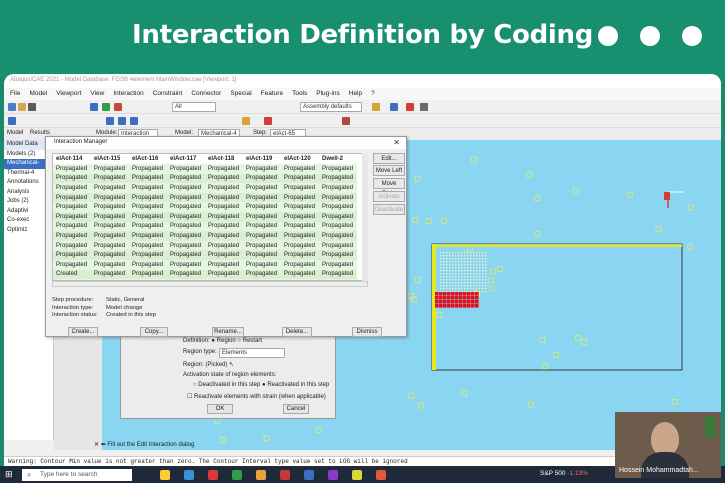  I want to click on assembly-defaults-combo: Assembly defaults, so click(331, 107).